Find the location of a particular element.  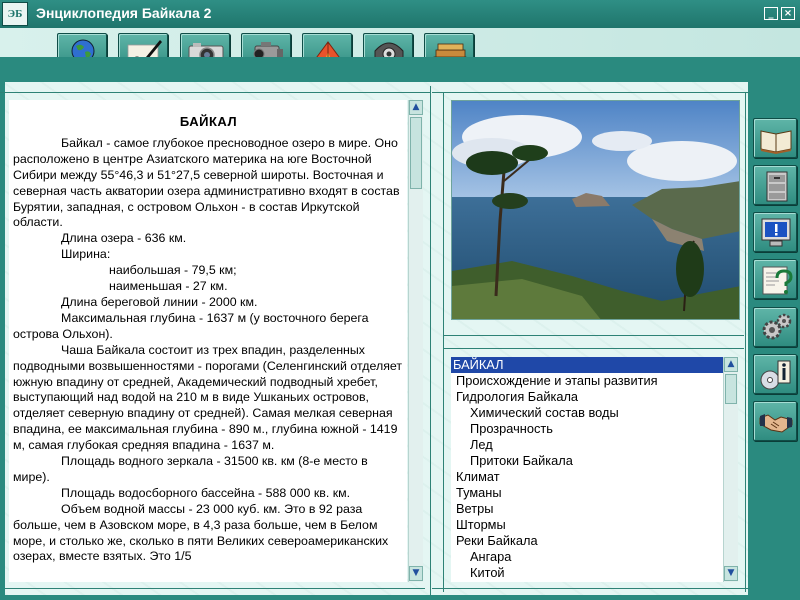

info-button is located at coordinates (775, 374).